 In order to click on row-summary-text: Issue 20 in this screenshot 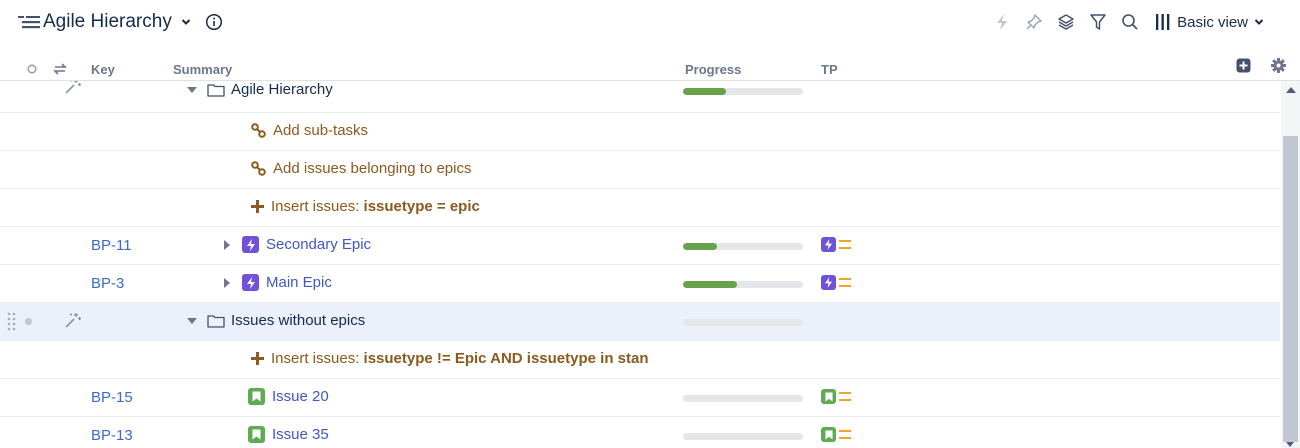, I will do `click(300, 396)`.